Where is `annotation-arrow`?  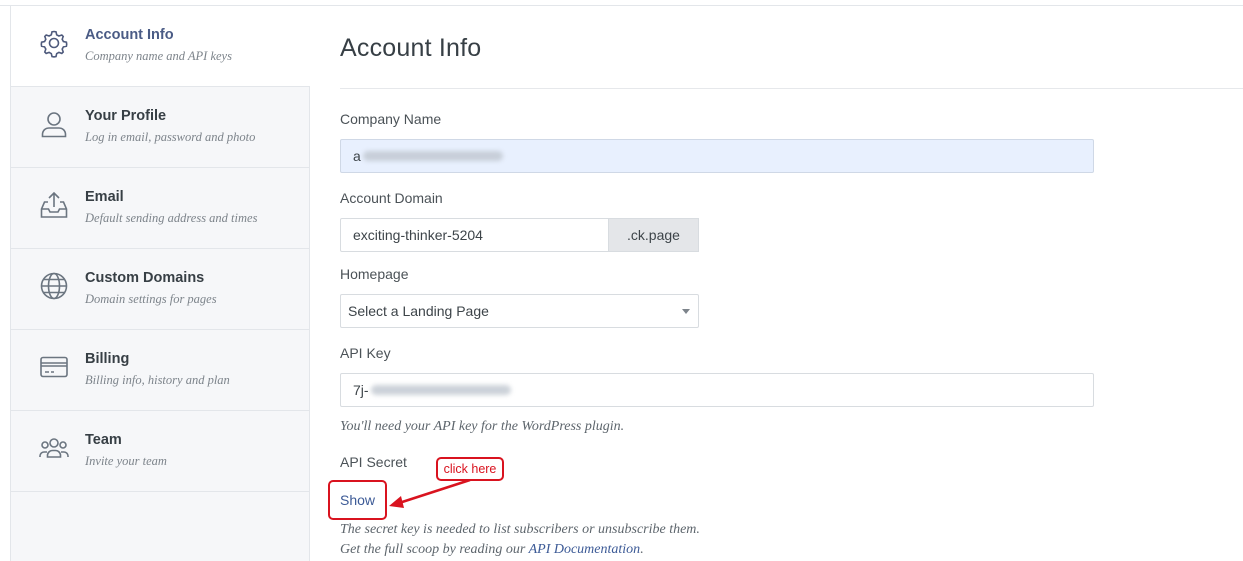
annotation-arrow is located at coordinates (430, 493).